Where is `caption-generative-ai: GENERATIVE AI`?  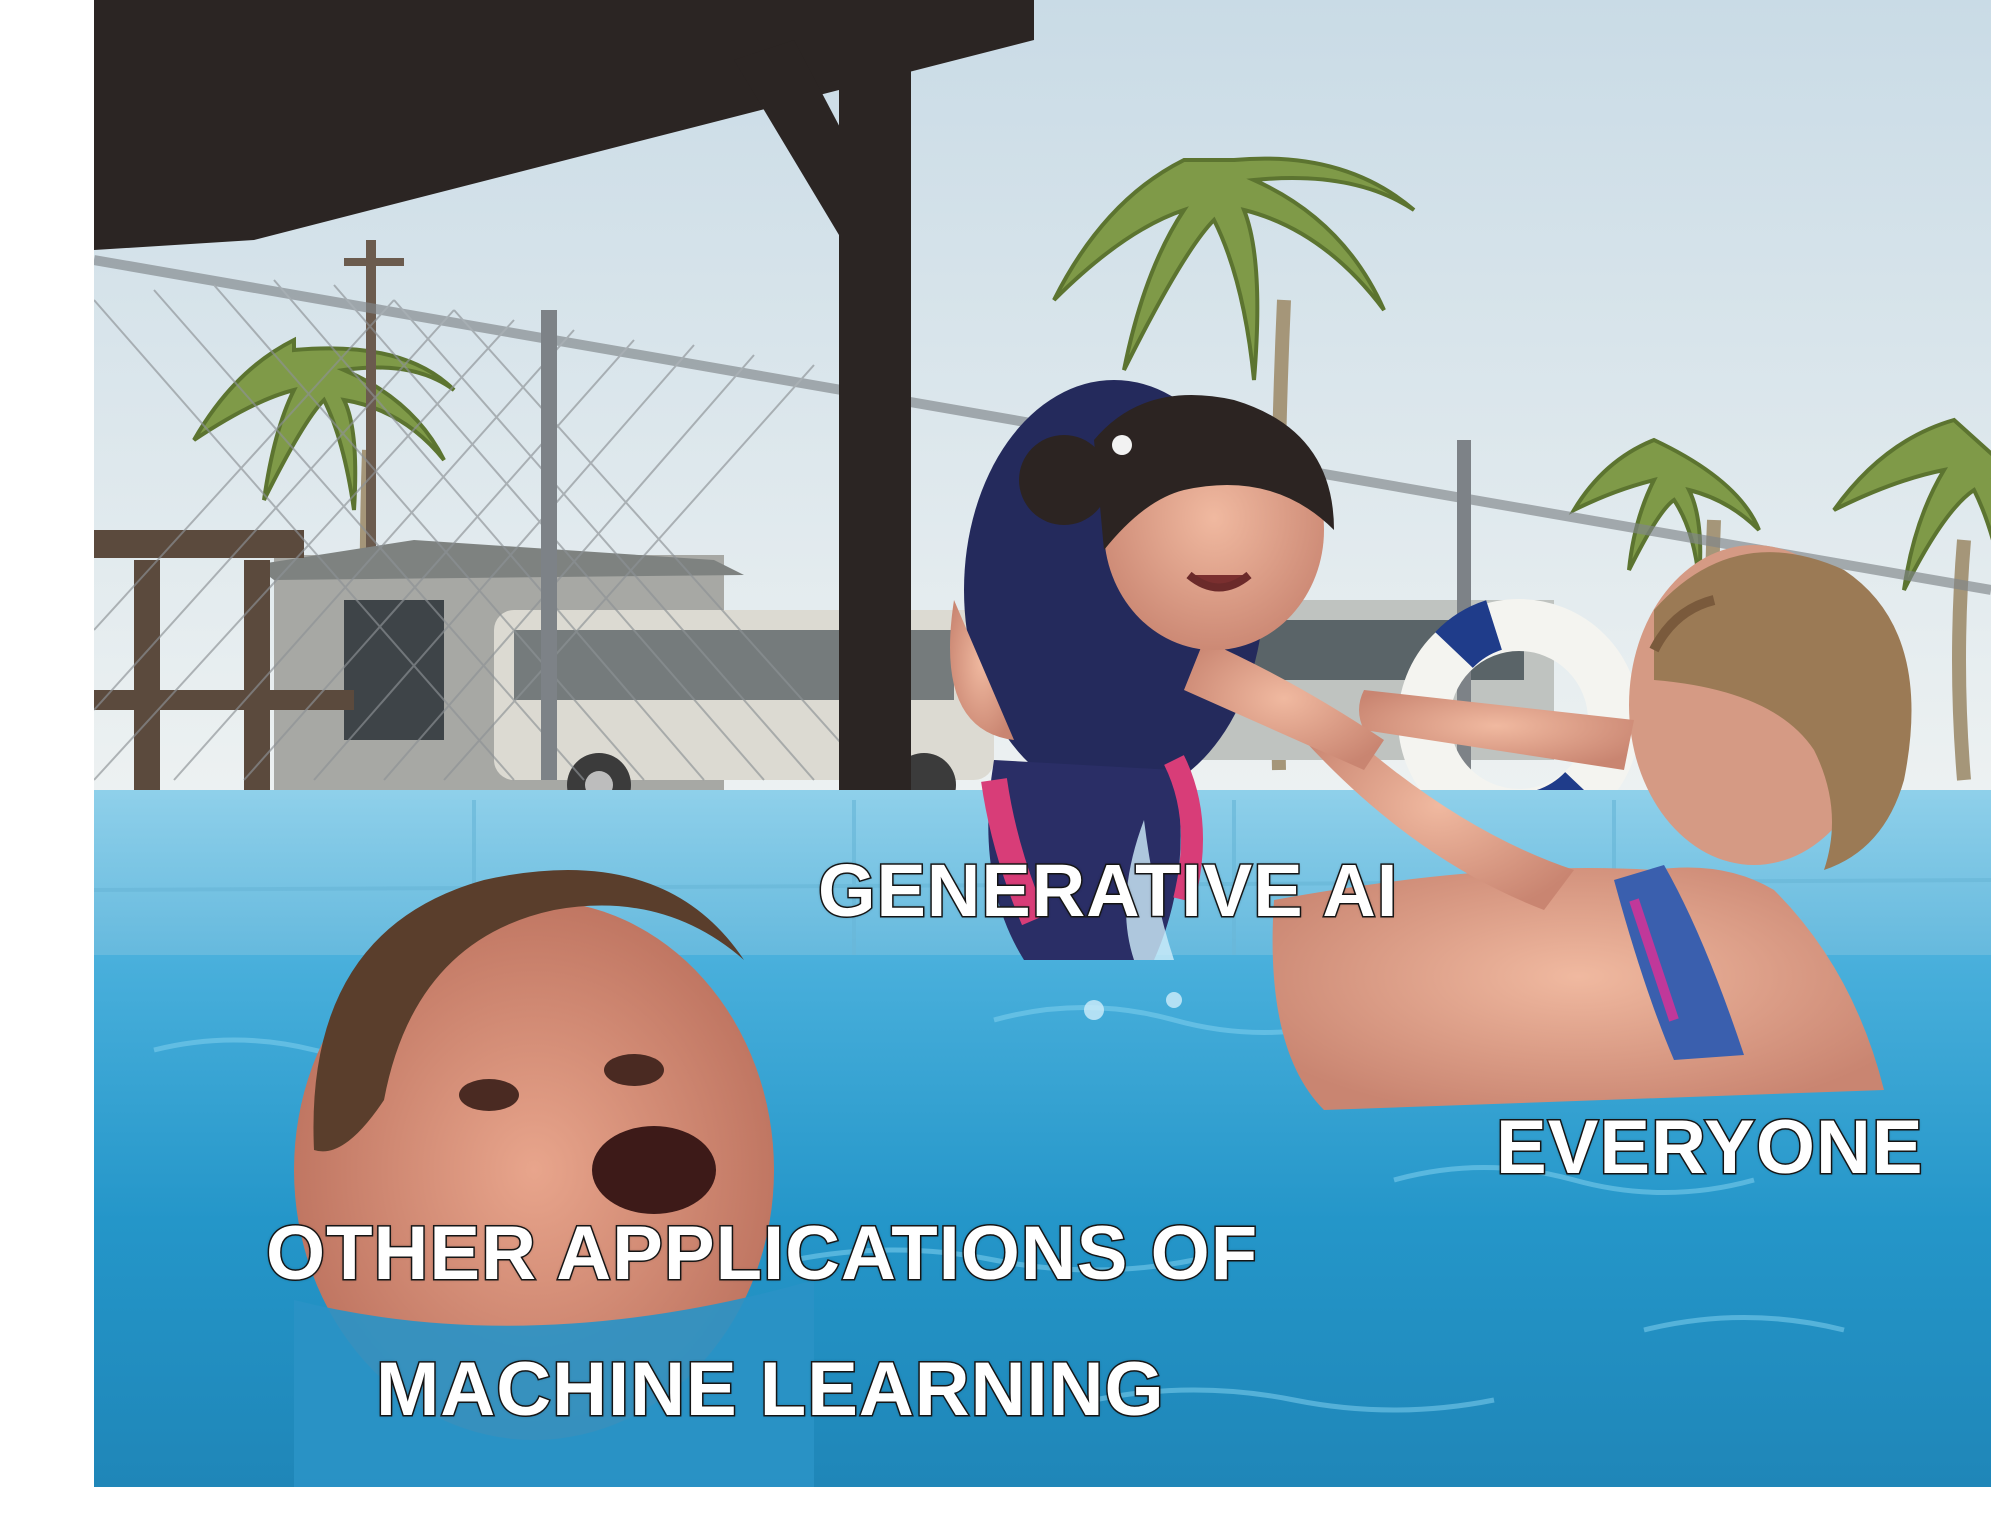 caption-generative-ai: GENERATIVE AI is located at coordinates (1107, 891).